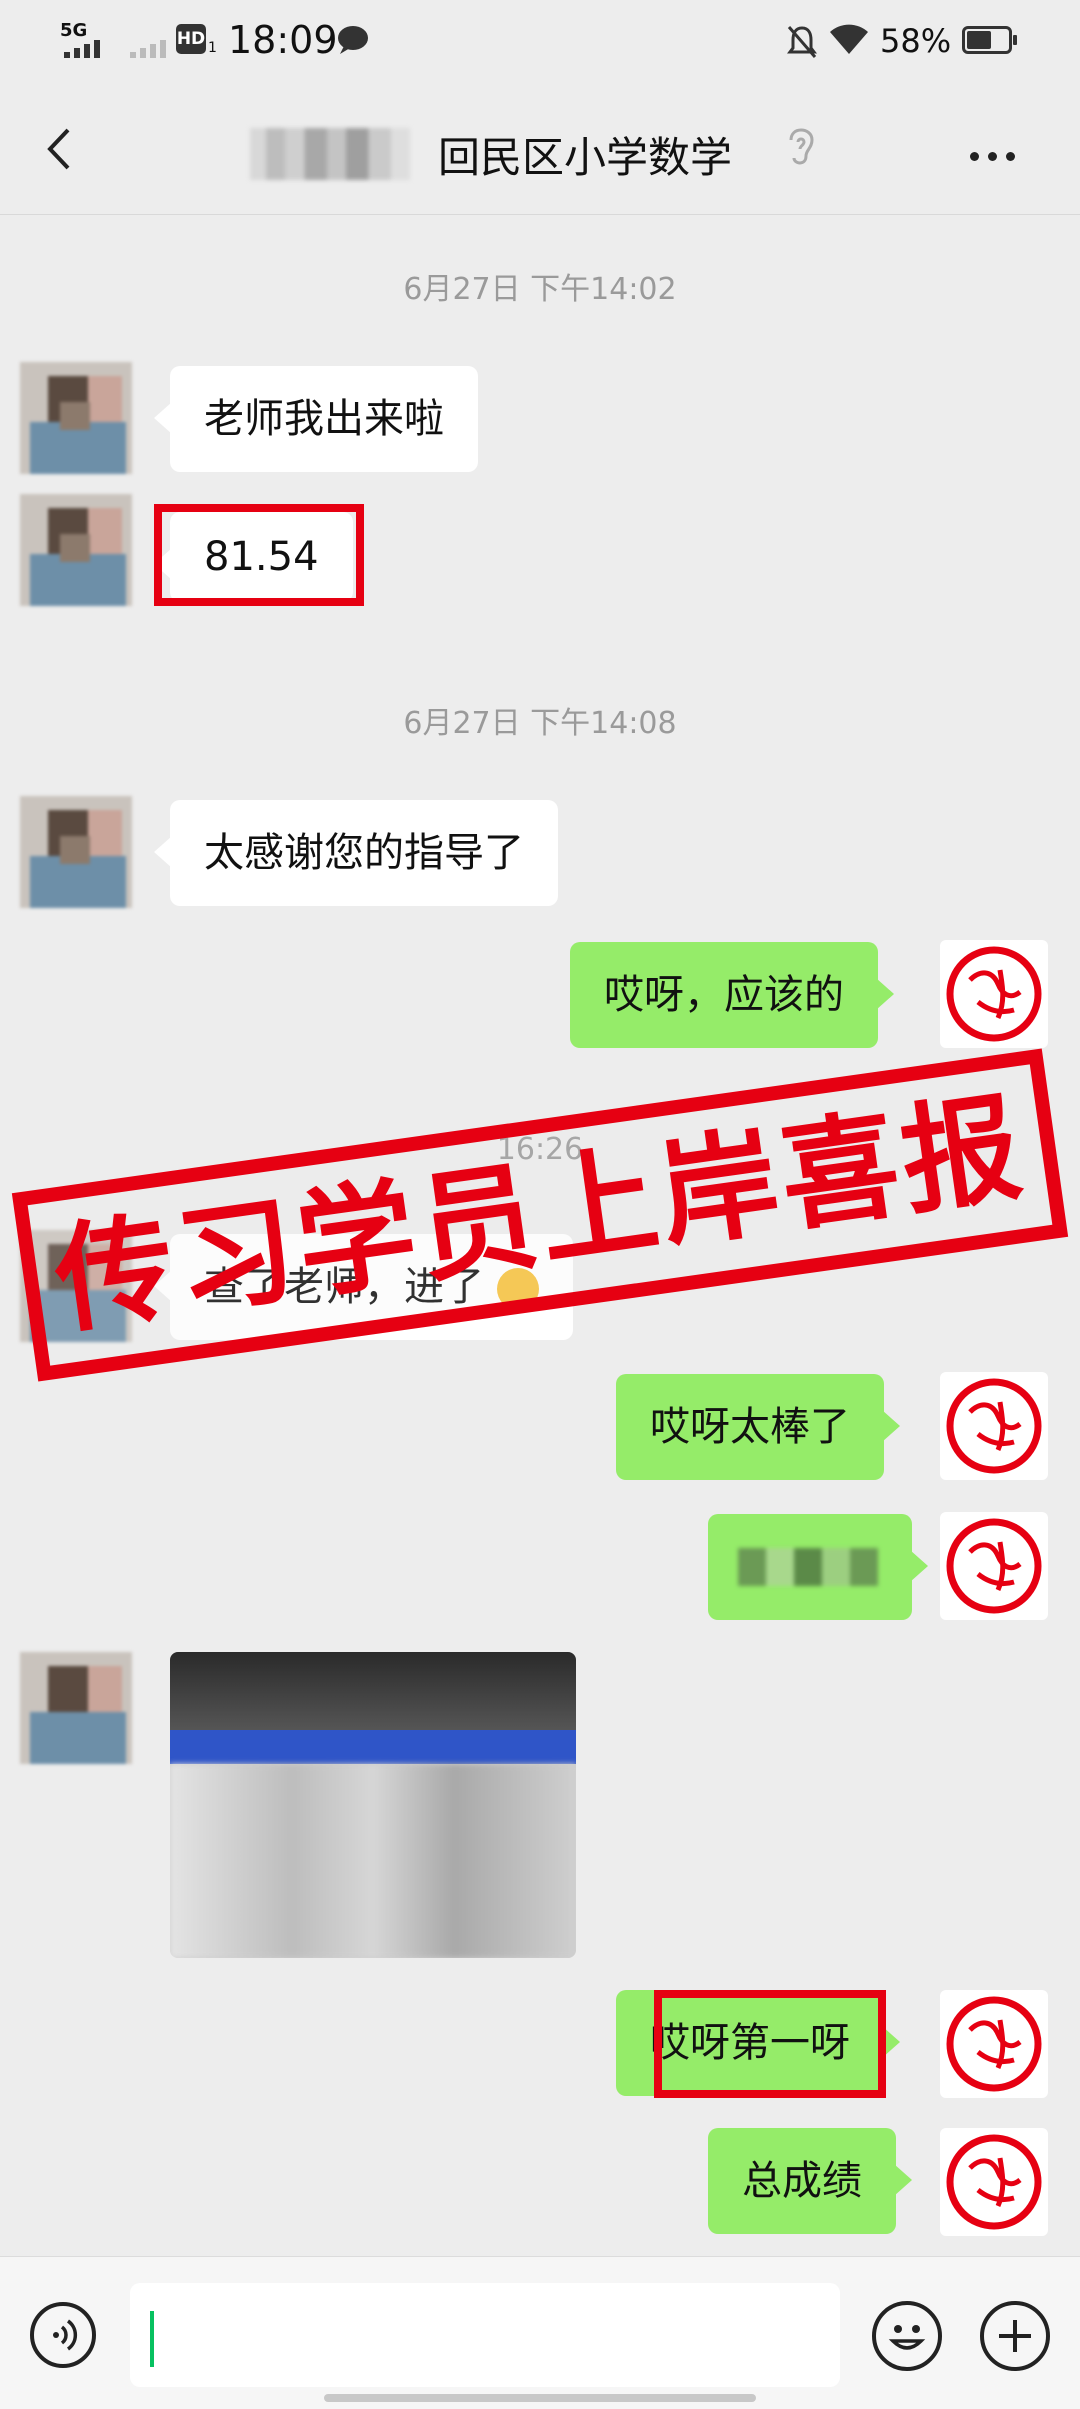  I want to click on blurred-contact-name, so click(330, 154).